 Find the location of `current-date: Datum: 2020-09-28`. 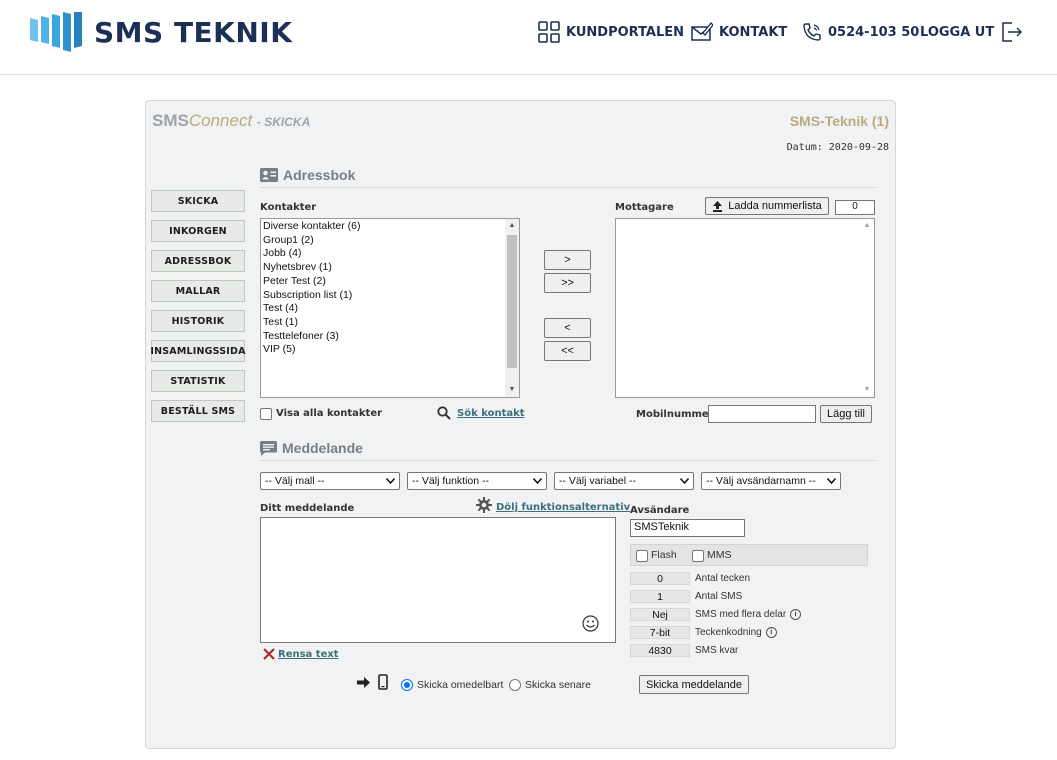

current-date: Datum: 2020-09-28 is located at coordinates (837, 147).